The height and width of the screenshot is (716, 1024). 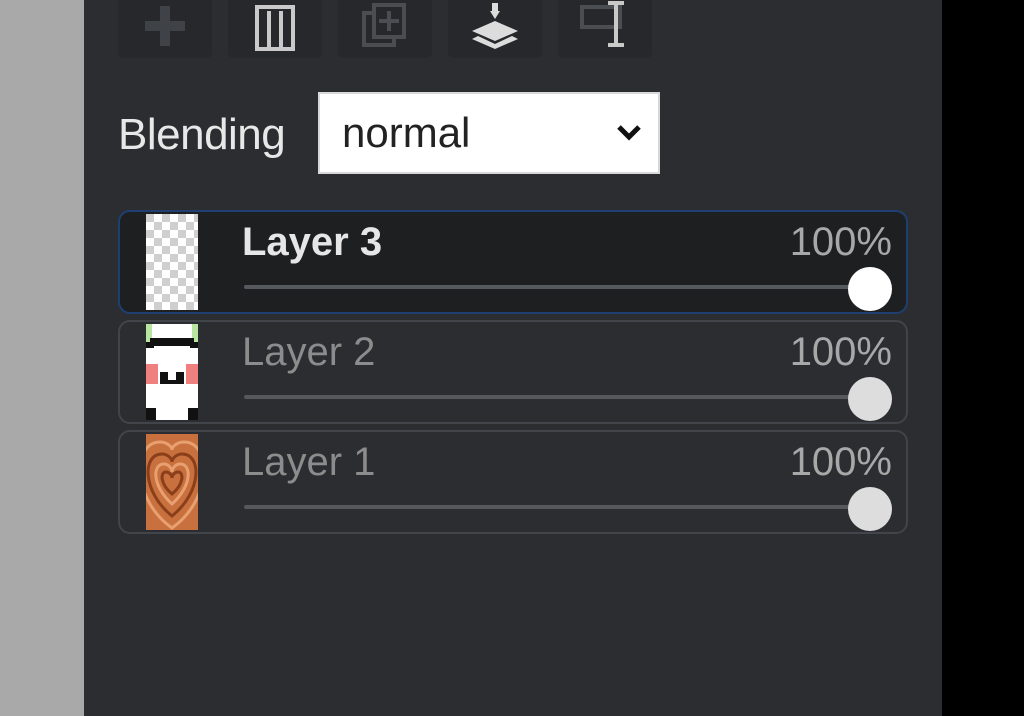 I want to click on trash-icon, so click(x=275, y=28).